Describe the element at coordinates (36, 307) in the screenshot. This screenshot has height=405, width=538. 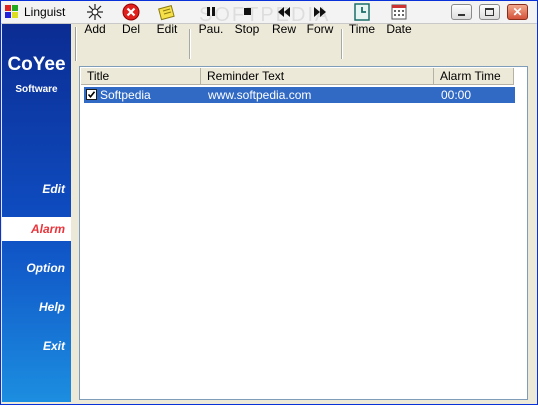
I see `sidebar-item-help: Help` at that location.